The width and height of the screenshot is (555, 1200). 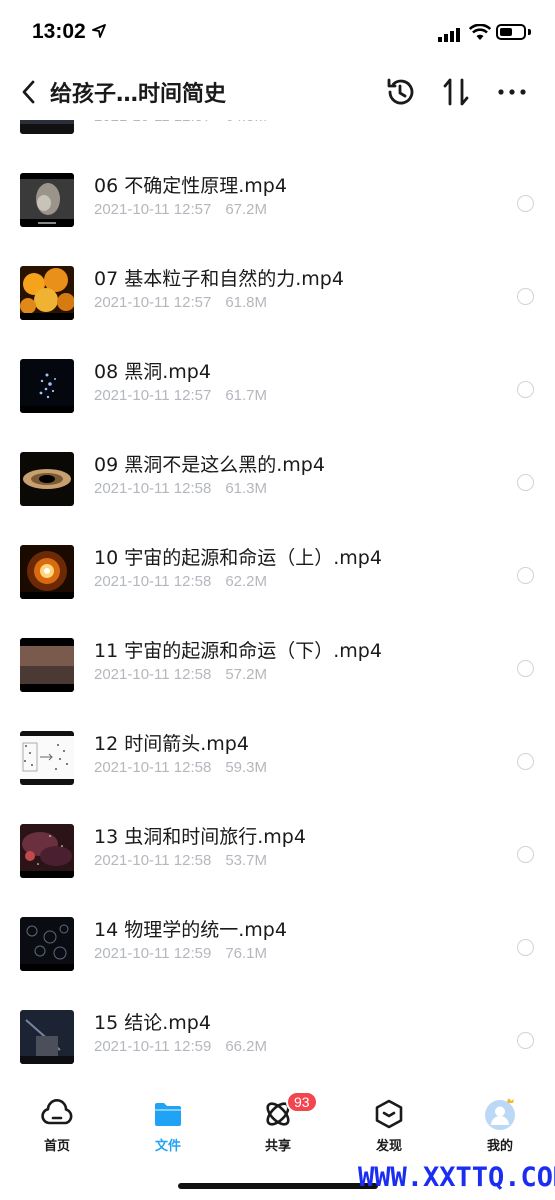 I want to click on battery-icon, so click(x=511, y=32).